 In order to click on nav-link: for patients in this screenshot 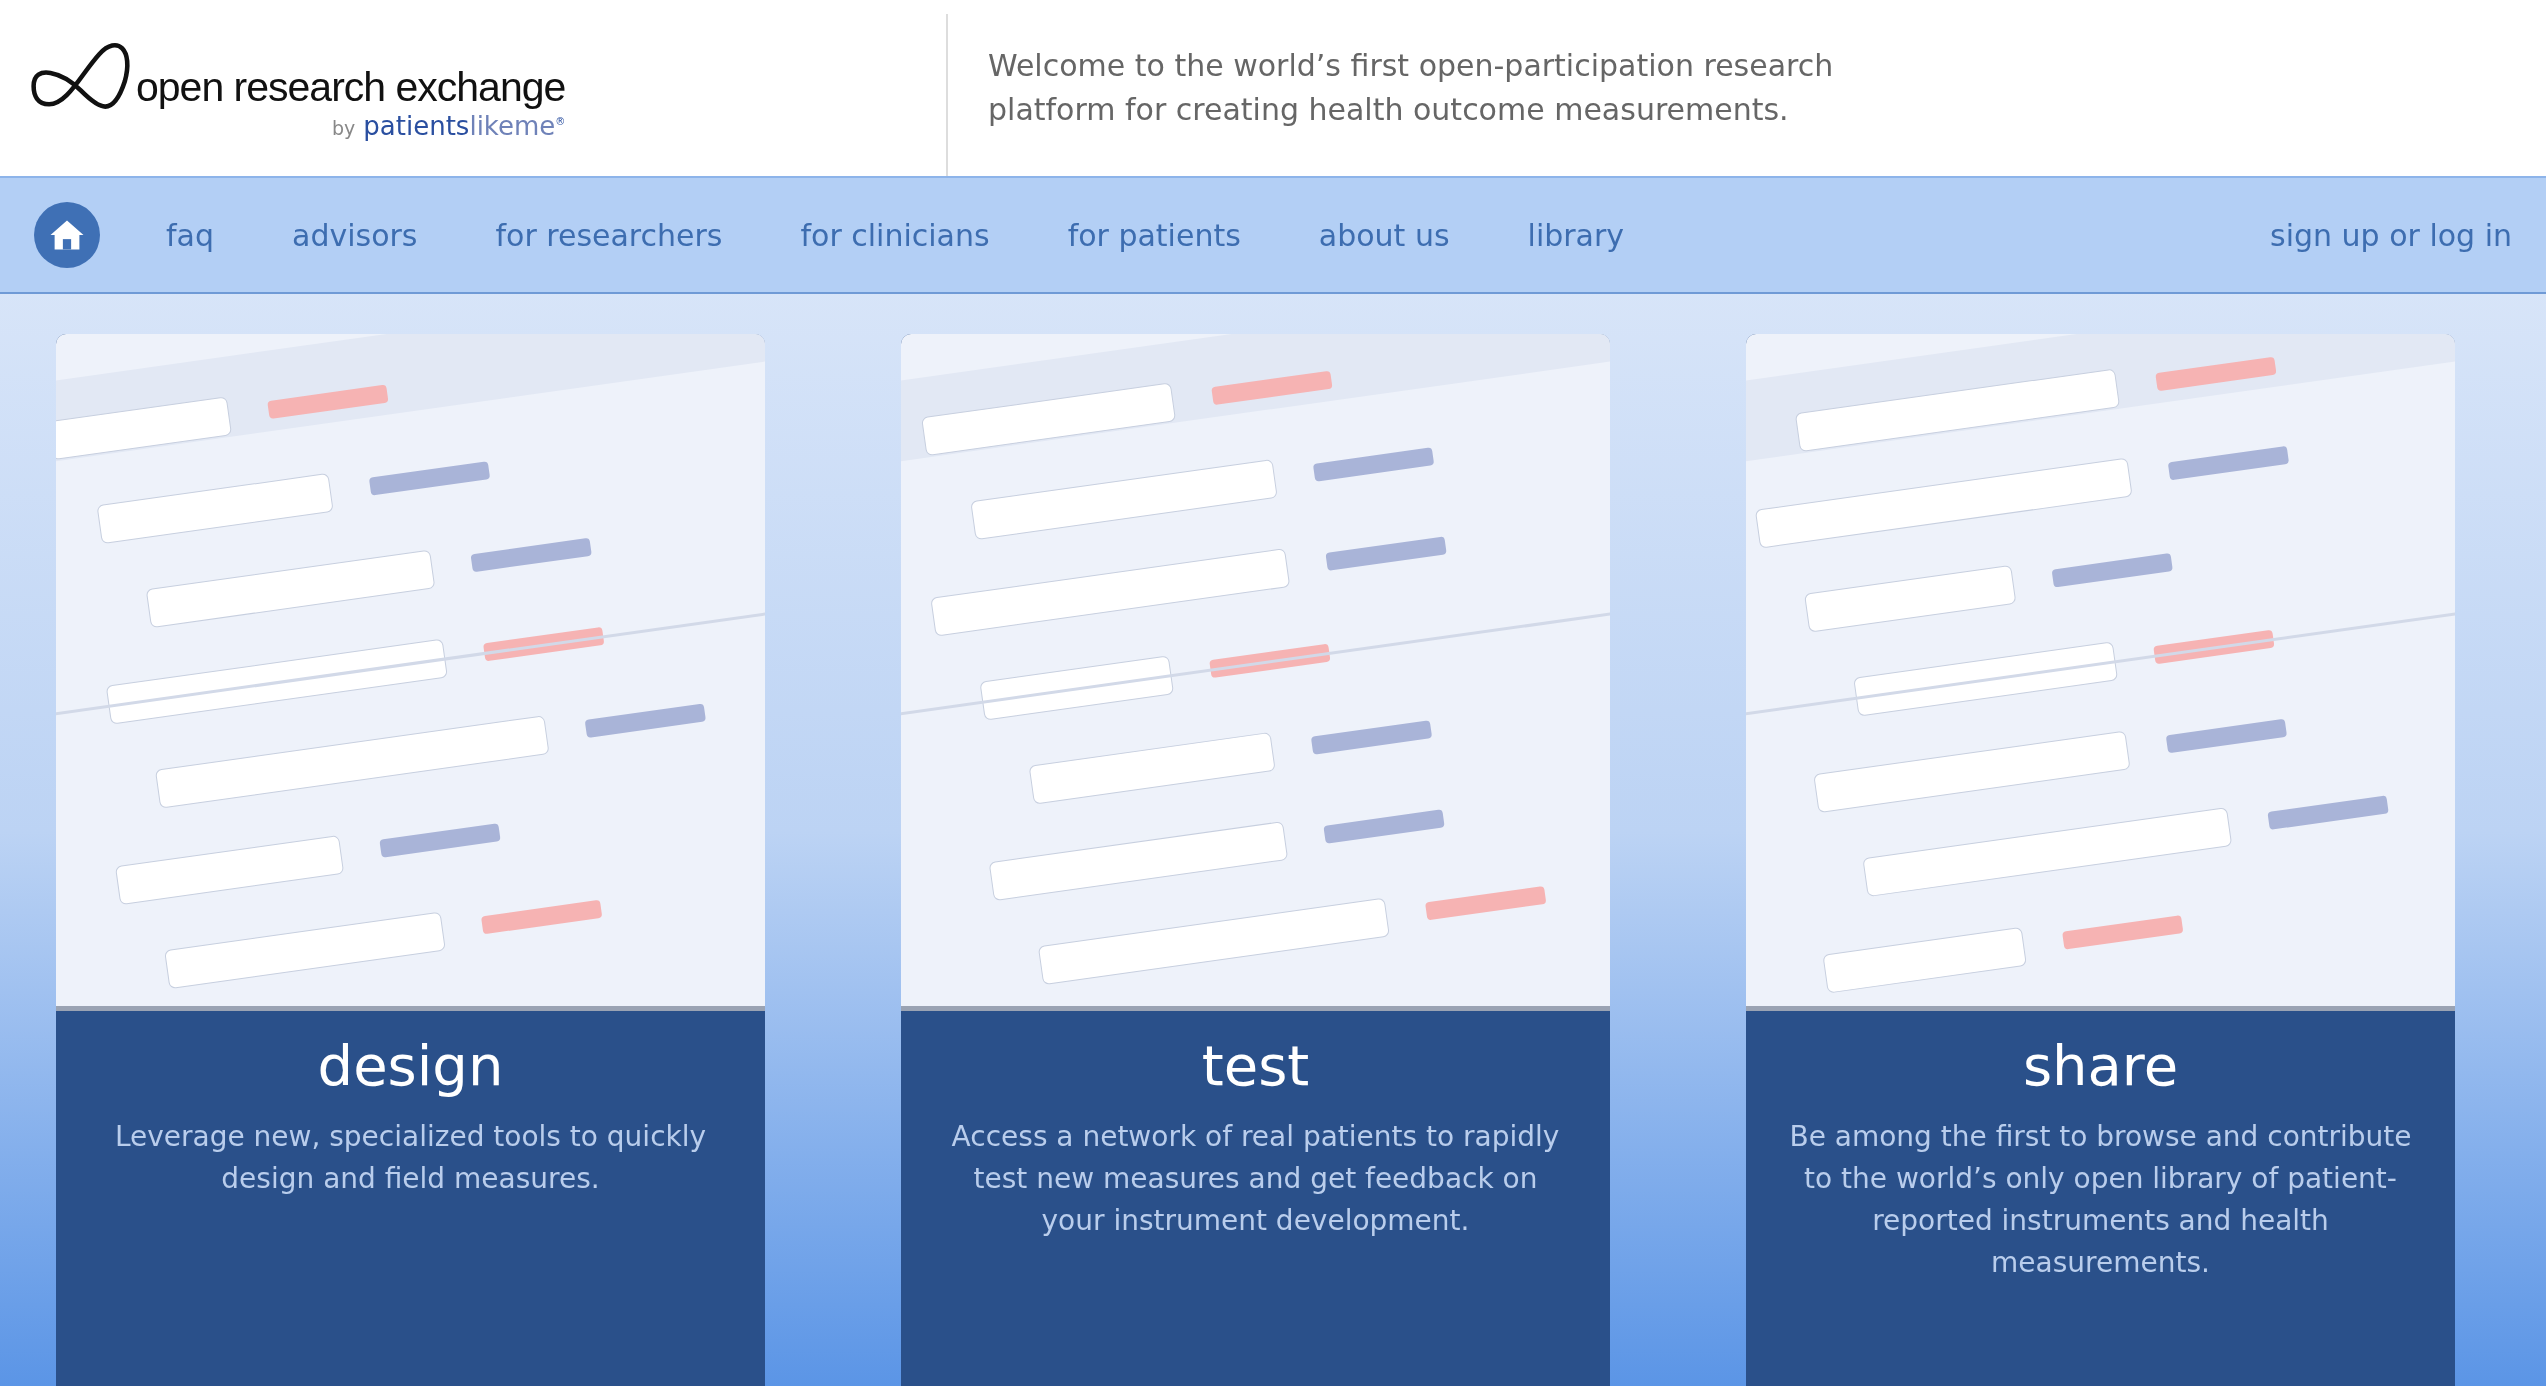, I will do `click(1154, 235)`.